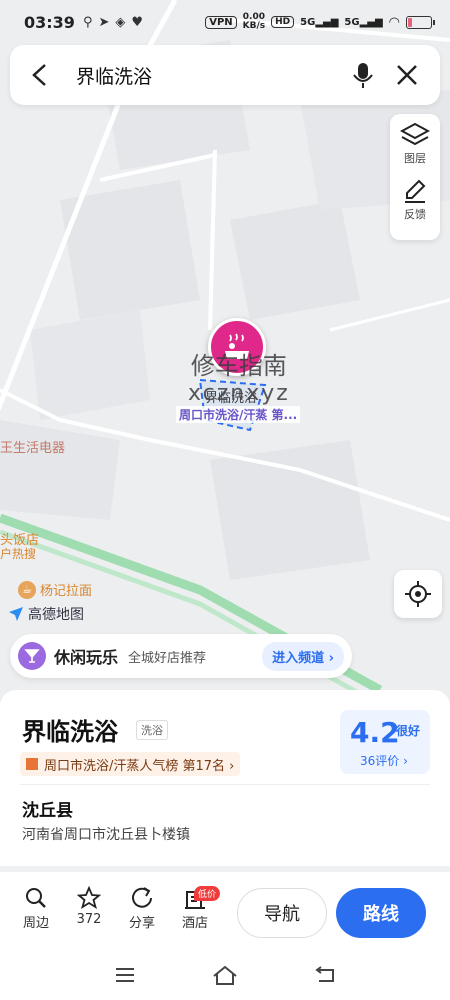 This screenshot has height=1000, width=450. What do you see at coordinates (106, 835) in the screenshot?
I see `address: 河南省周口市沈丘县卜楼镇` at bounding box center [106, 835].